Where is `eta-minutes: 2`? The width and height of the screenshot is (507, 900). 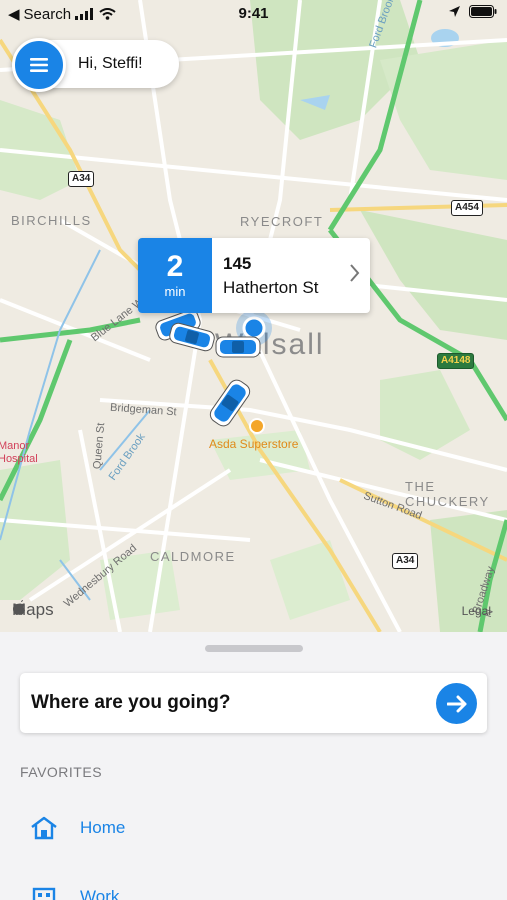 eta-minutes: 2 is located at coordinates (175, 266).